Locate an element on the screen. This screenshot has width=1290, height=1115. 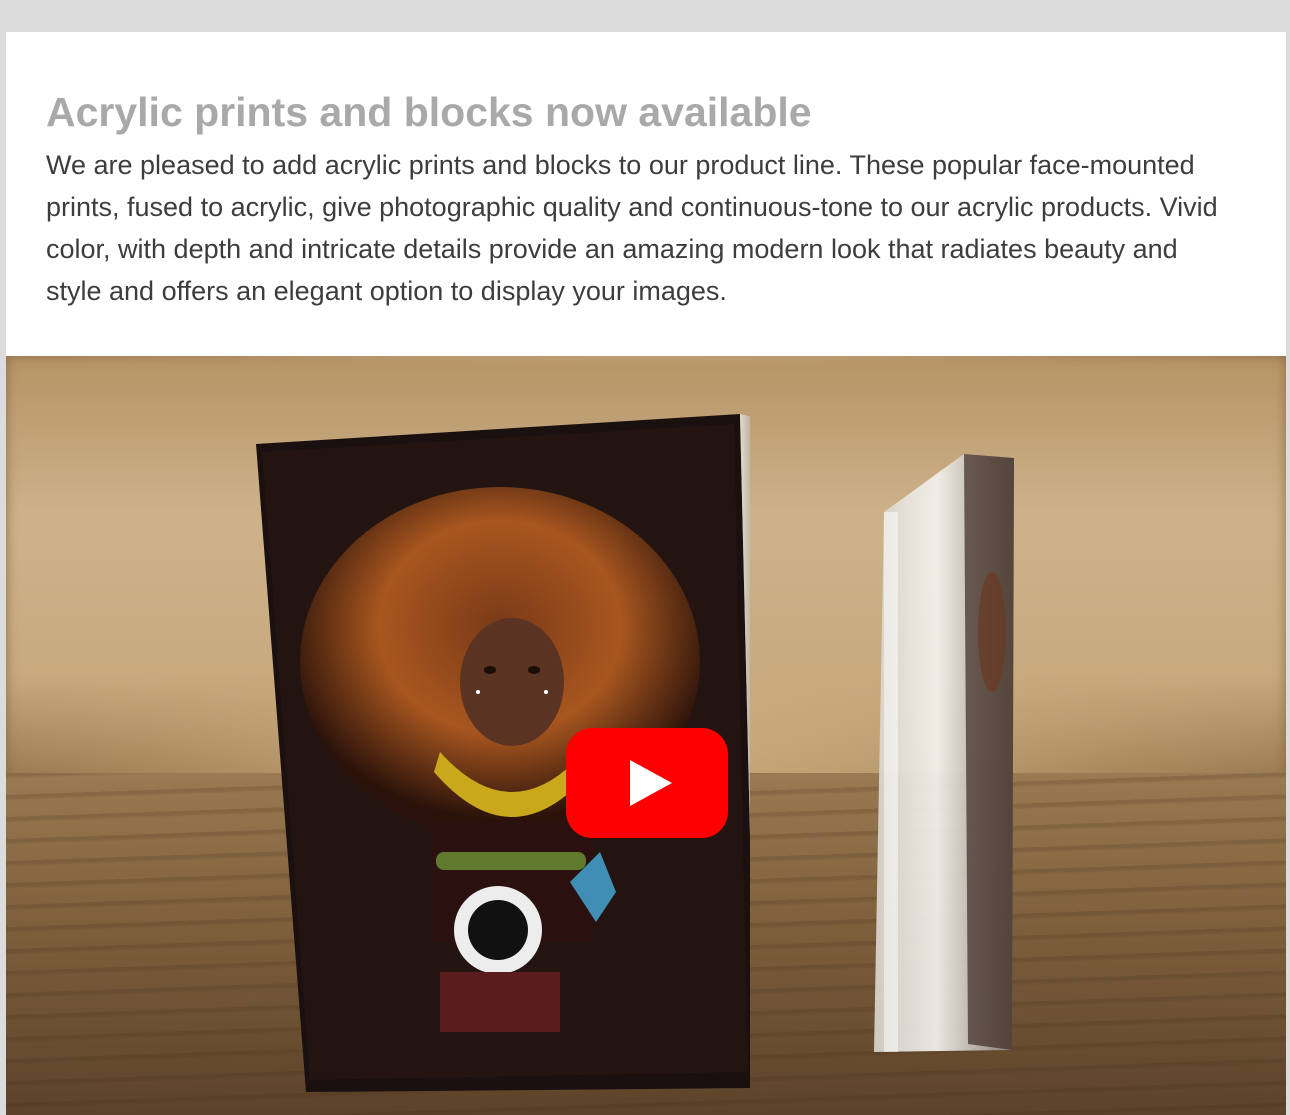
video-play-button is located at coordinates (647, 783).